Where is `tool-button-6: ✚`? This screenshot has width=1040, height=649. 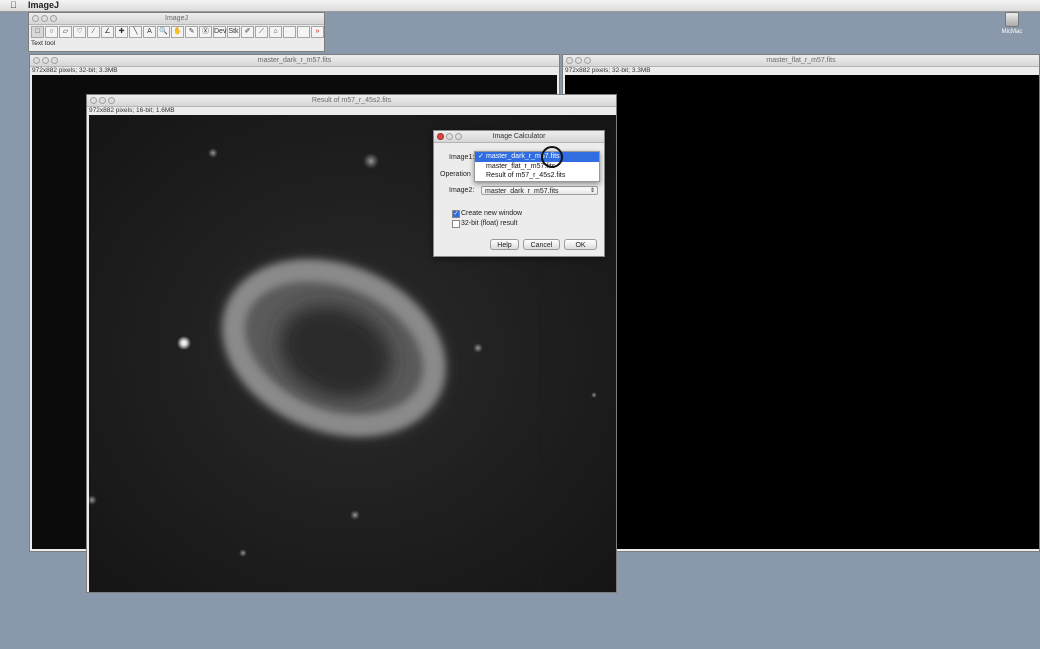 tool-button-6: ✚ is located at coordinates (121, 32).